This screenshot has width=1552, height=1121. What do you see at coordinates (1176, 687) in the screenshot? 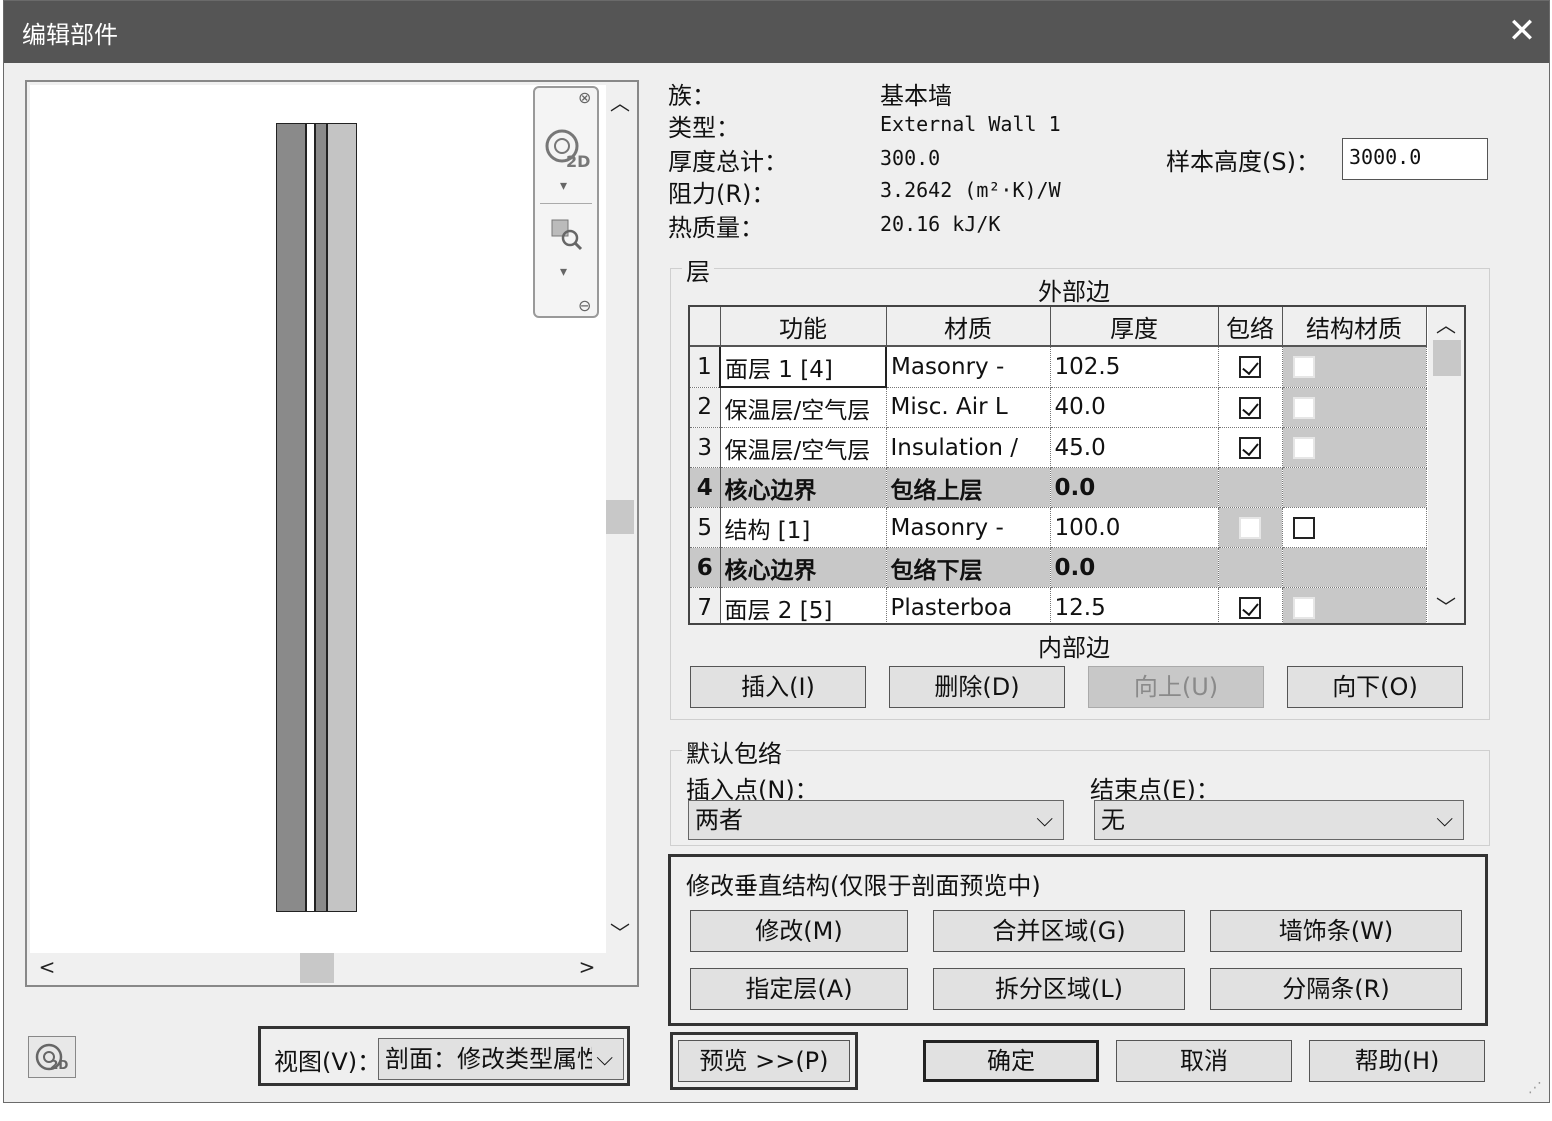
I see `move-up-button: 向上(U)` at bounding box center [1176, 687].